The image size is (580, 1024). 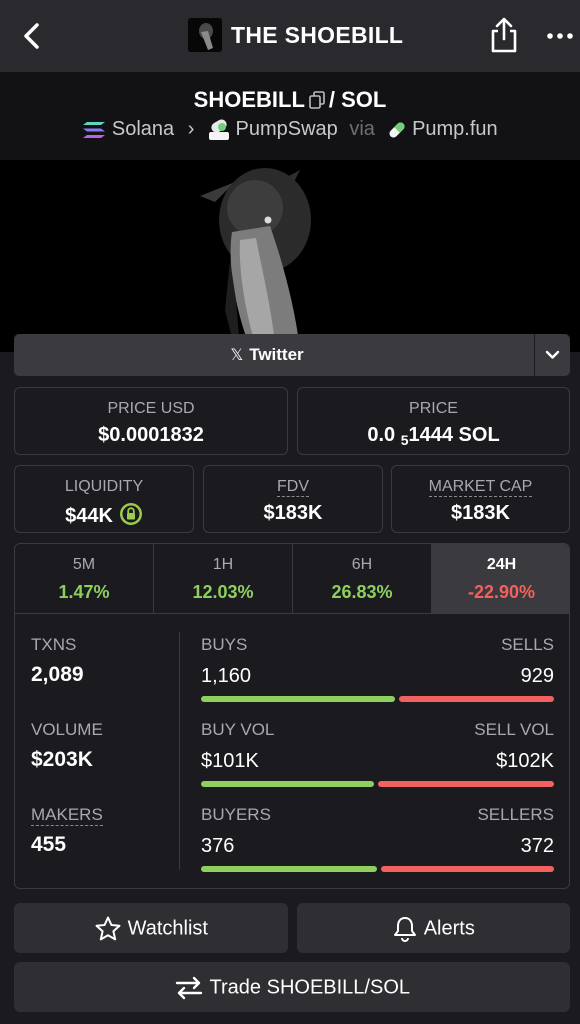 What do you see at coordinates (67, 815) in the screenshot?
I see `makers-label: MAKERS` at bounding box center [67, 815].